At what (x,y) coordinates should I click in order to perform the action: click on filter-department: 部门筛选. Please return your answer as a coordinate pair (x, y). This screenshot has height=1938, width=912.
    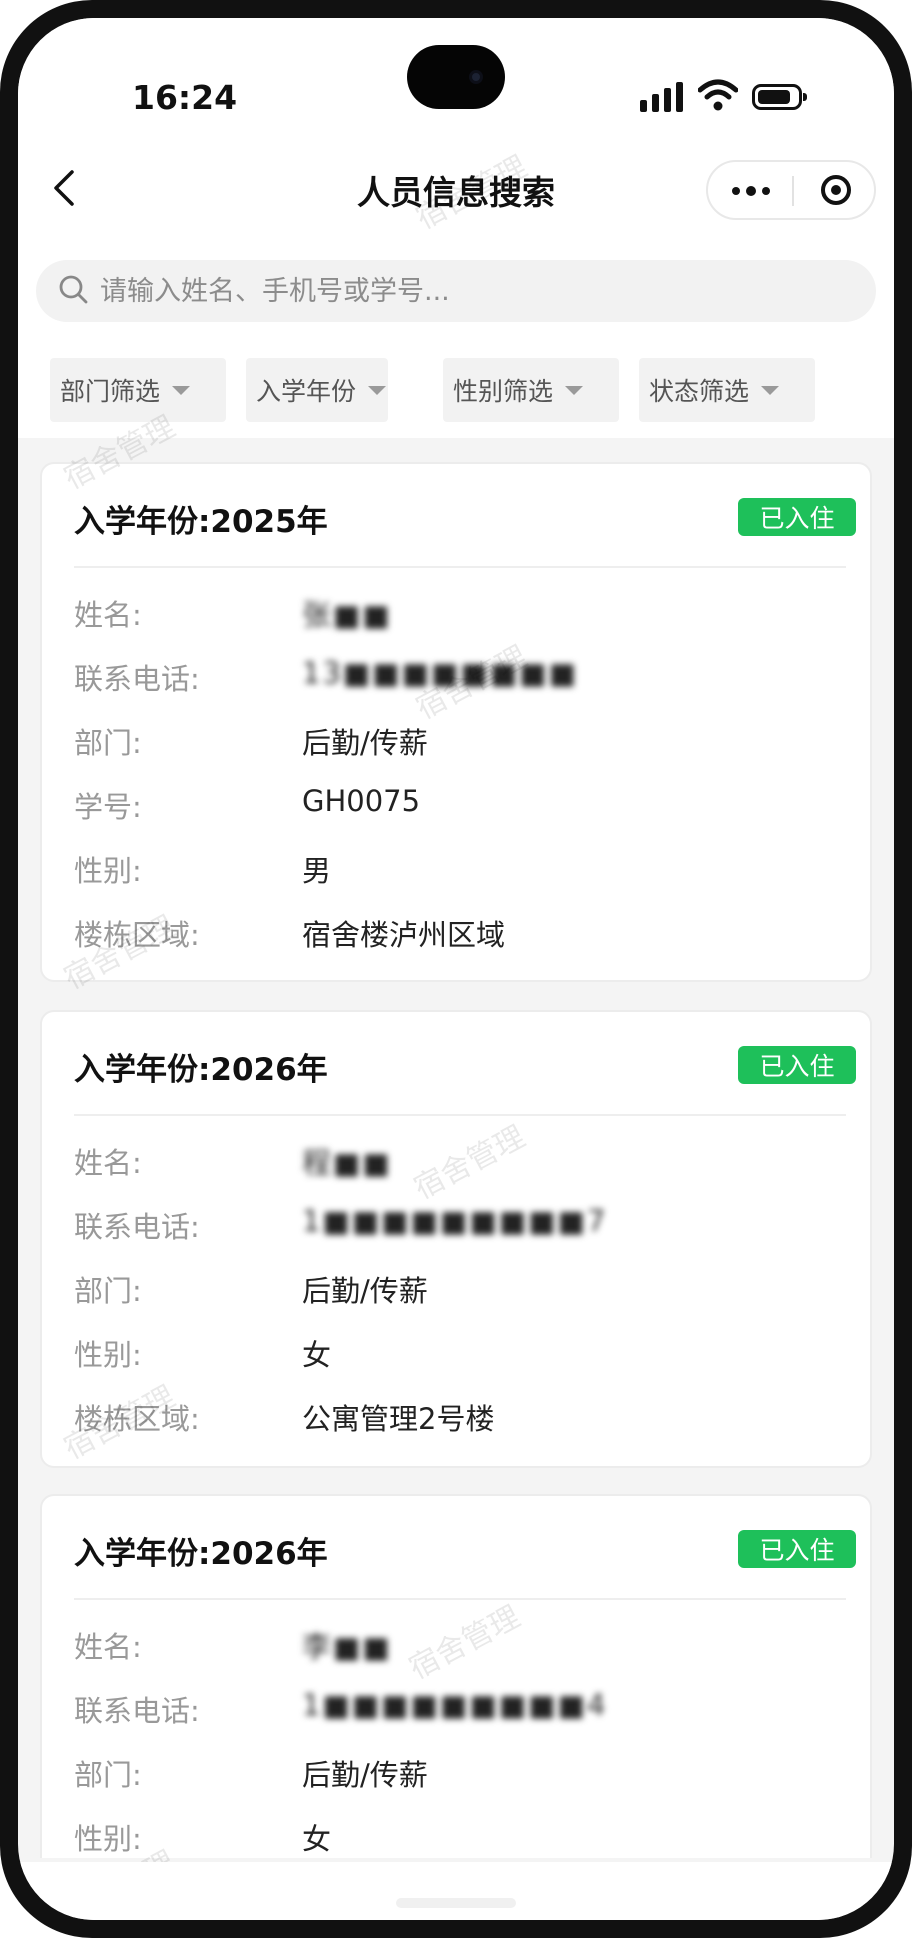
    Looking at the image, I should click on (138, 390).